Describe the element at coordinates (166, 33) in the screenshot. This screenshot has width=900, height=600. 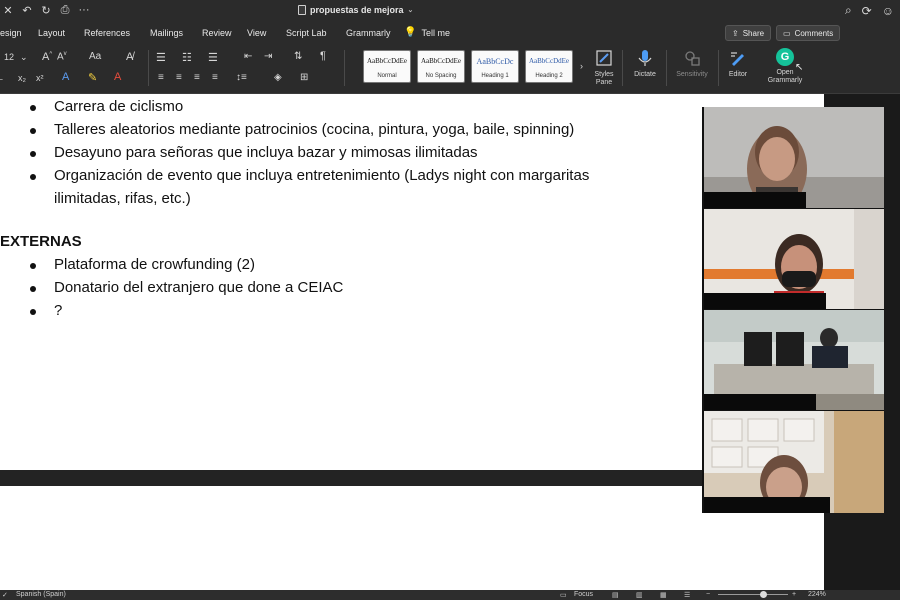
I see `tab-mailings: Mailings` at that location.